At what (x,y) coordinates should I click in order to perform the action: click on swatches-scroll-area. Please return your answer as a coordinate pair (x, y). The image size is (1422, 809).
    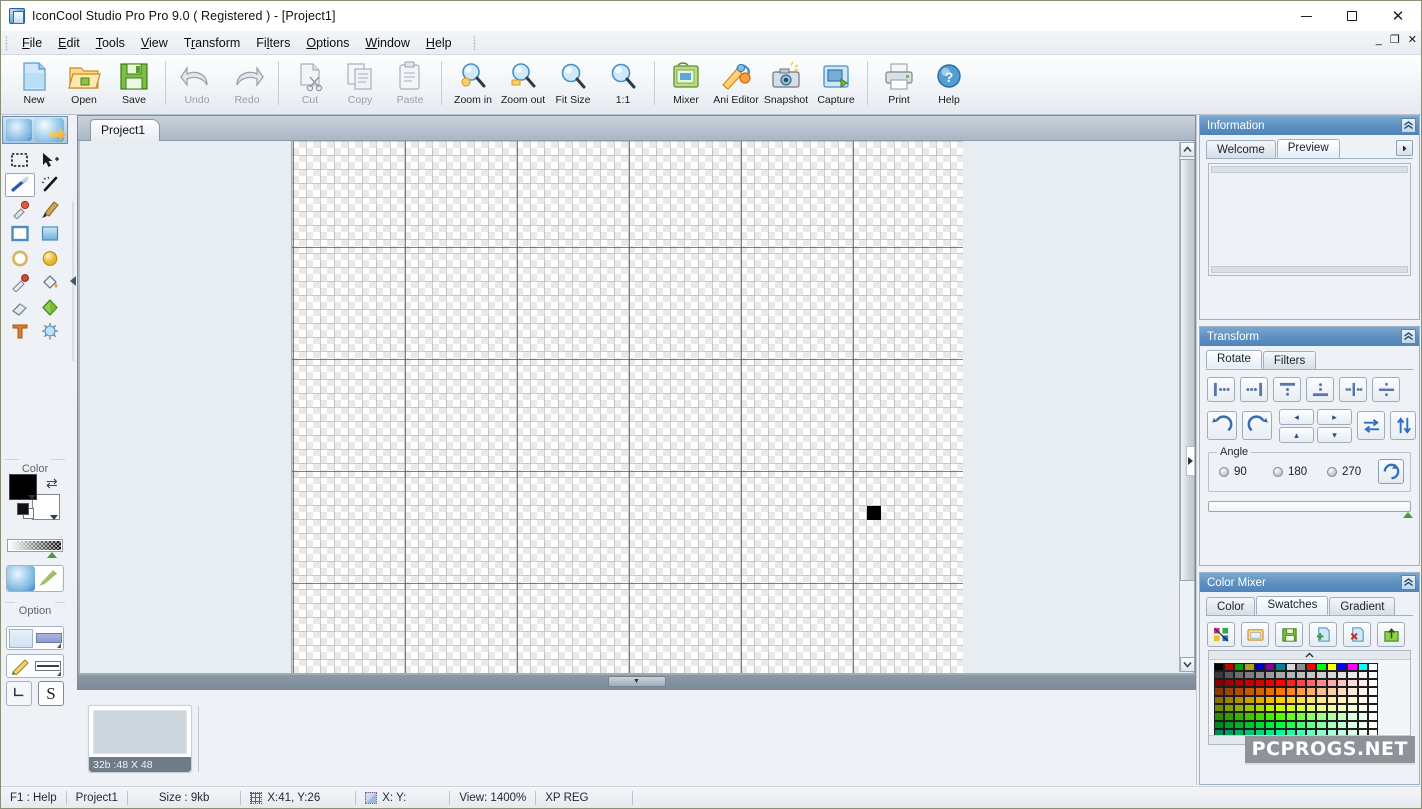
    Looking at the image, I should click on (1309, 697).